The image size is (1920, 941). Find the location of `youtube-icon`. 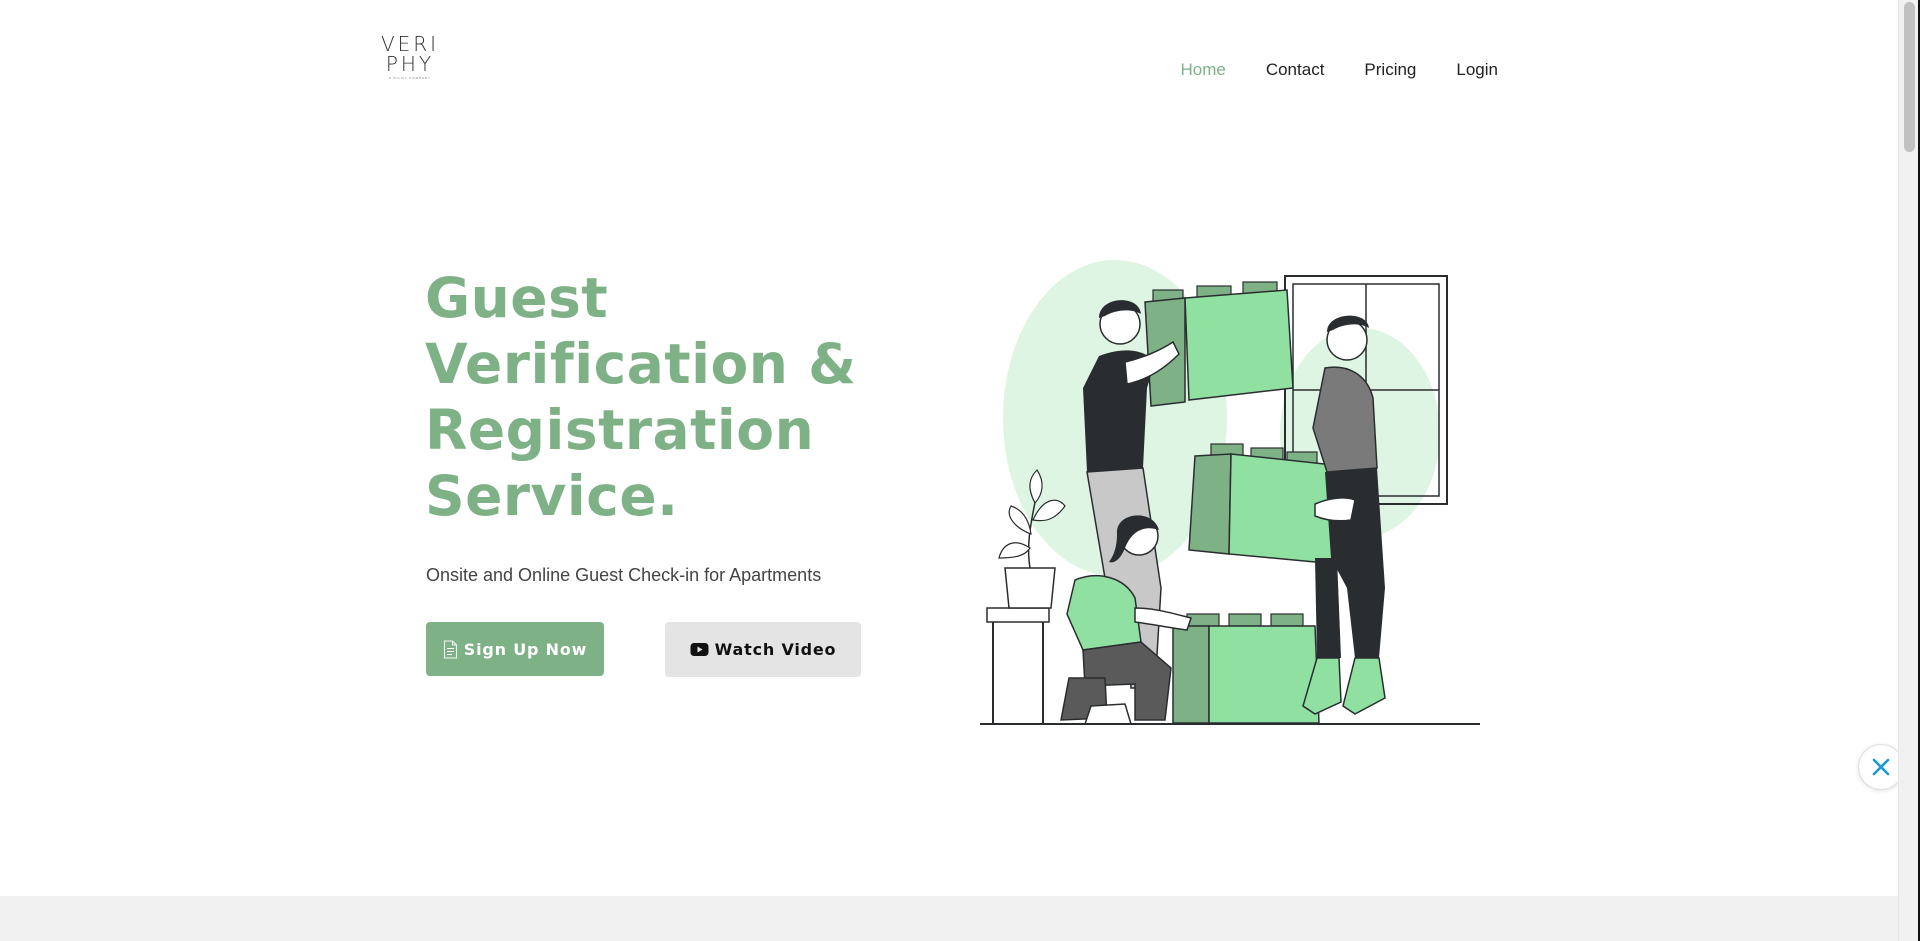

youtube-icon is located at coordinates (699, 649).